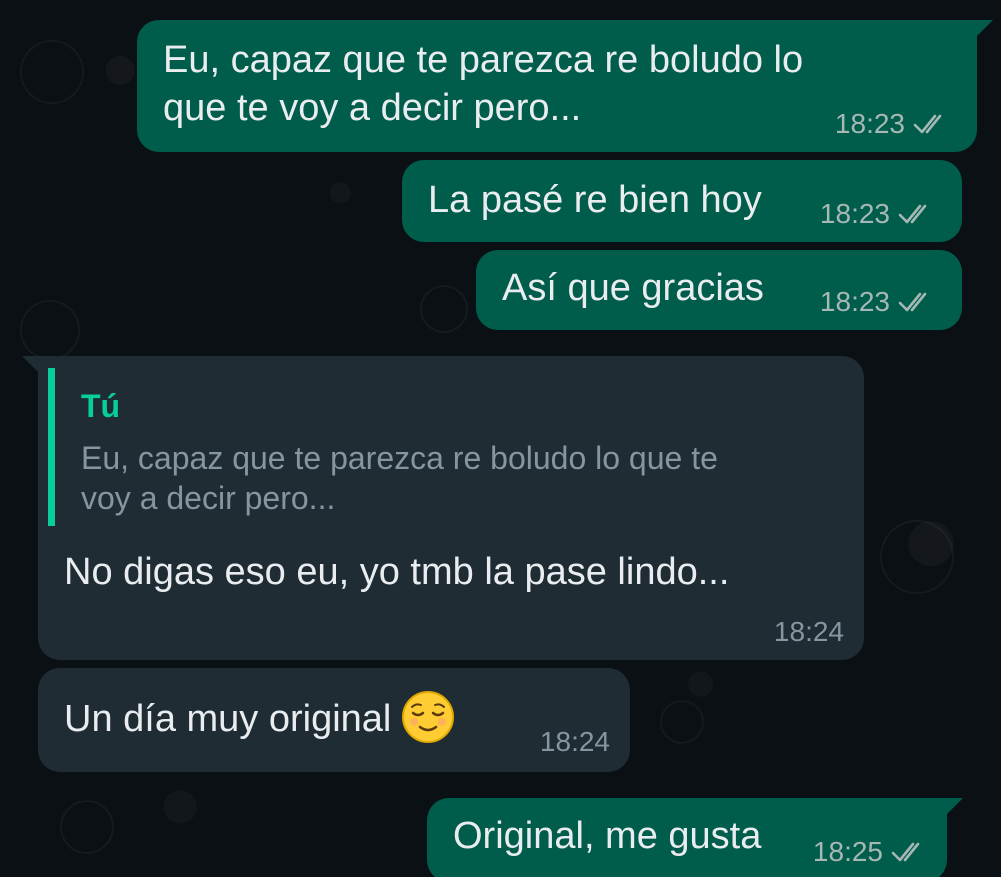 The width and height of the screenshot is (1001, 877). I want to click on message-text: Original, me gusta, so click(607, 836).